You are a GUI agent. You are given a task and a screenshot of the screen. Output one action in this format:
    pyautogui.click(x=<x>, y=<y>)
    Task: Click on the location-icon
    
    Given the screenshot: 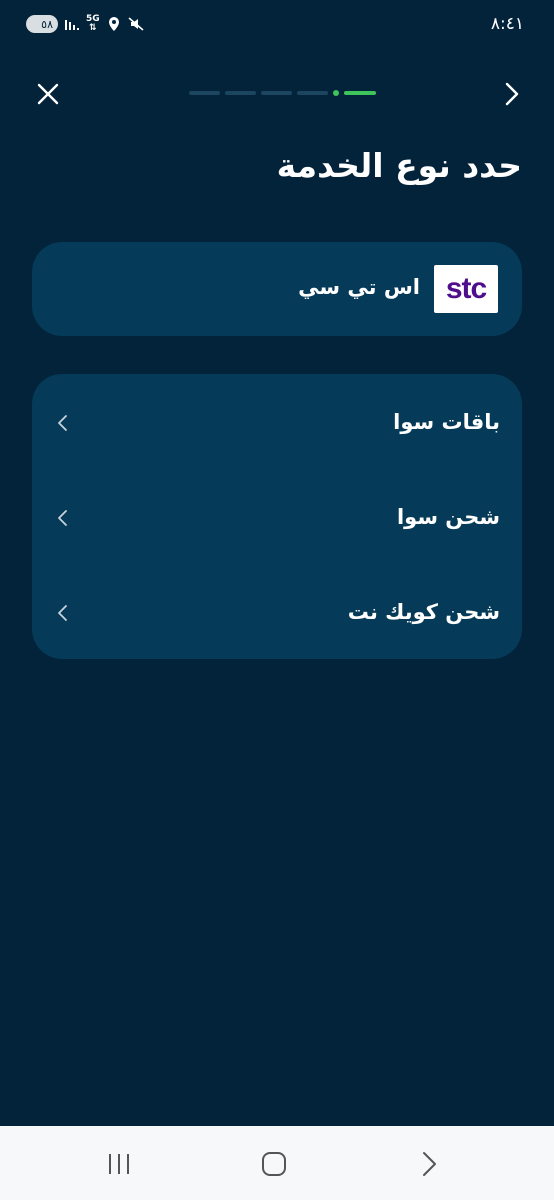 What is the action you would take?
    pyautogui.click(x=113, y=24)
    